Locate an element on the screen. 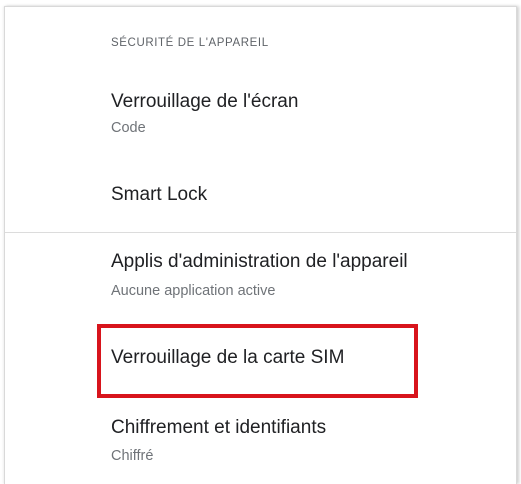  section-header-device-security: SÉCURITÉ DE L'APPAREIL is located at coordinates (190, 43).